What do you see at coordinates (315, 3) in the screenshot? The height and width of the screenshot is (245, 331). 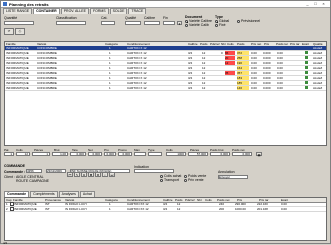 I see `maximize-button: □` at bounding box center [315, 3].